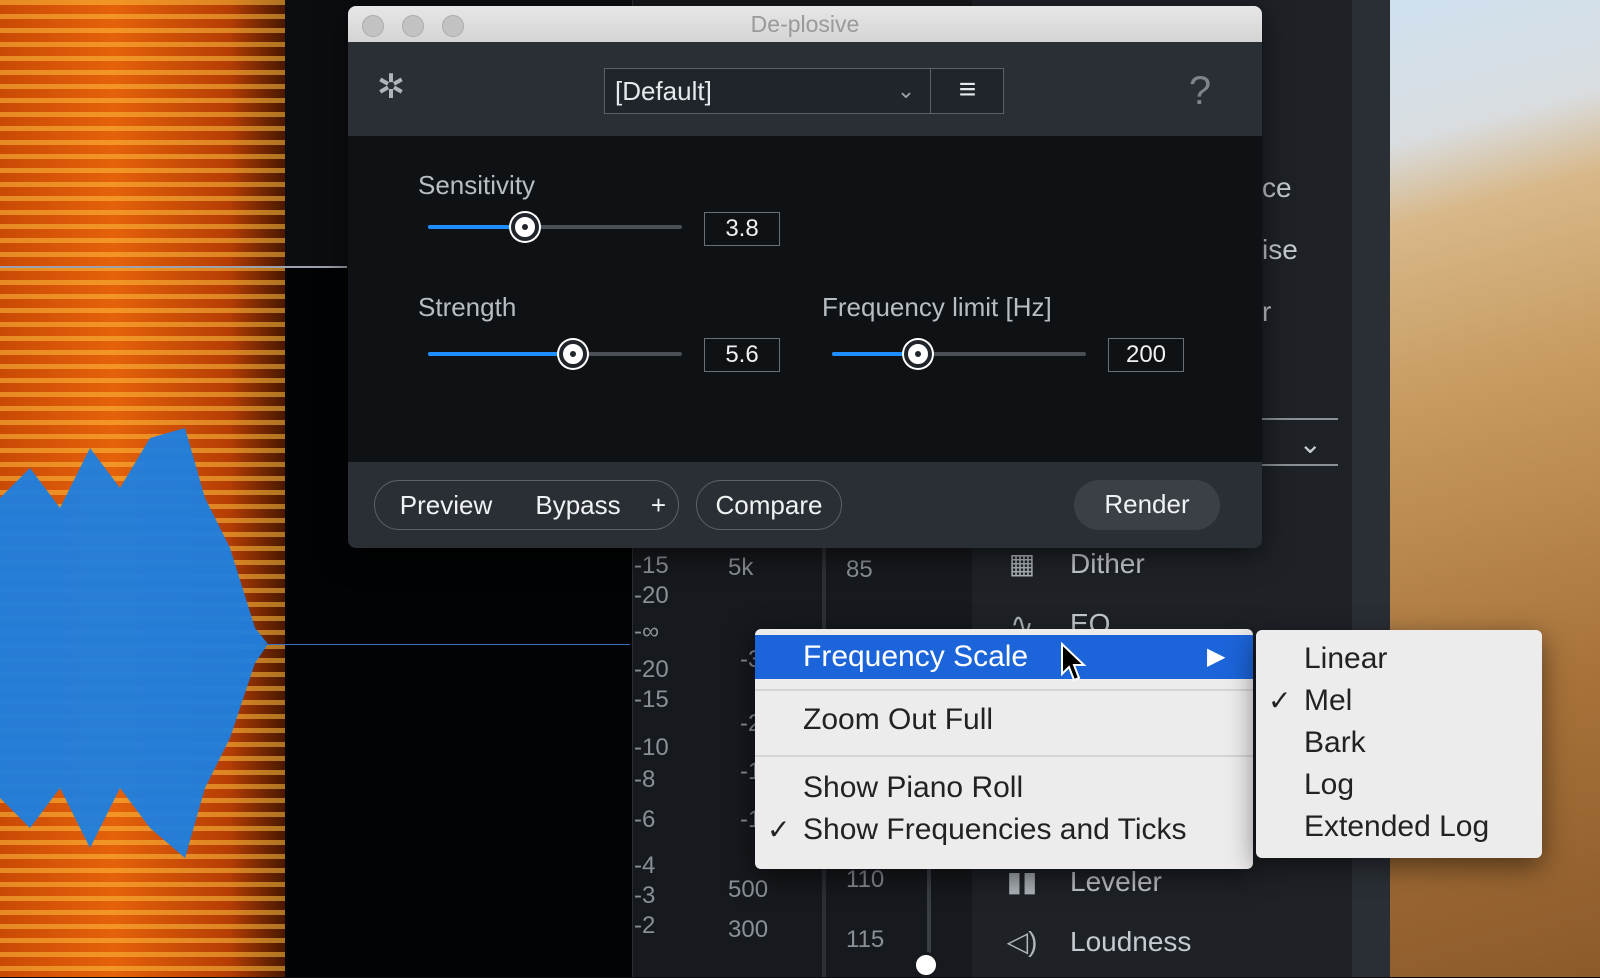 This screenshot has height=978, width=1600. What do you see at coordinates (467, 307) in the screenshot?
I see `strength-label: Strength` at bounding box center [467, 307].